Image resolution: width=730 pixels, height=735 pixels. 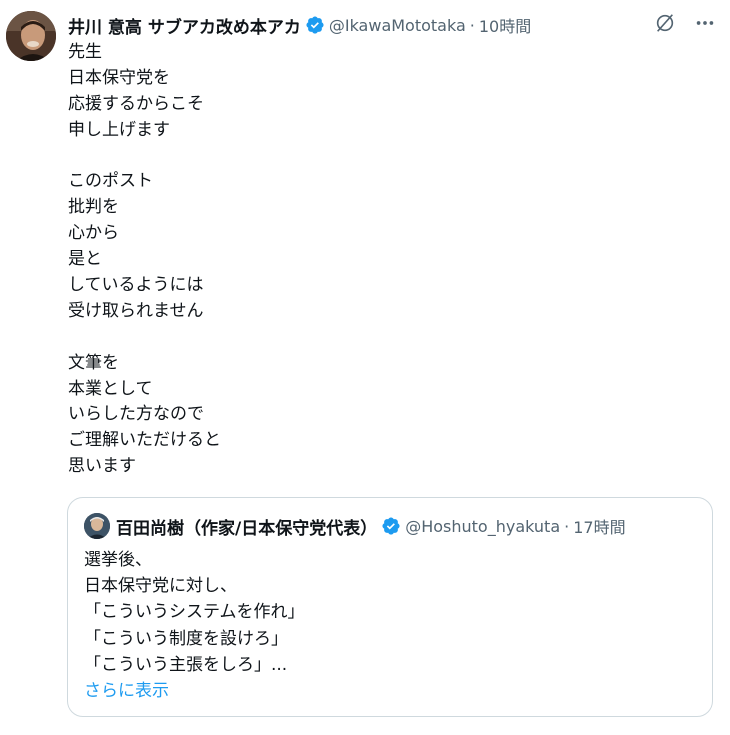 I want to click on quoted-text-line: 「こういう制度を設けろ」, so click(x=186, y=638).